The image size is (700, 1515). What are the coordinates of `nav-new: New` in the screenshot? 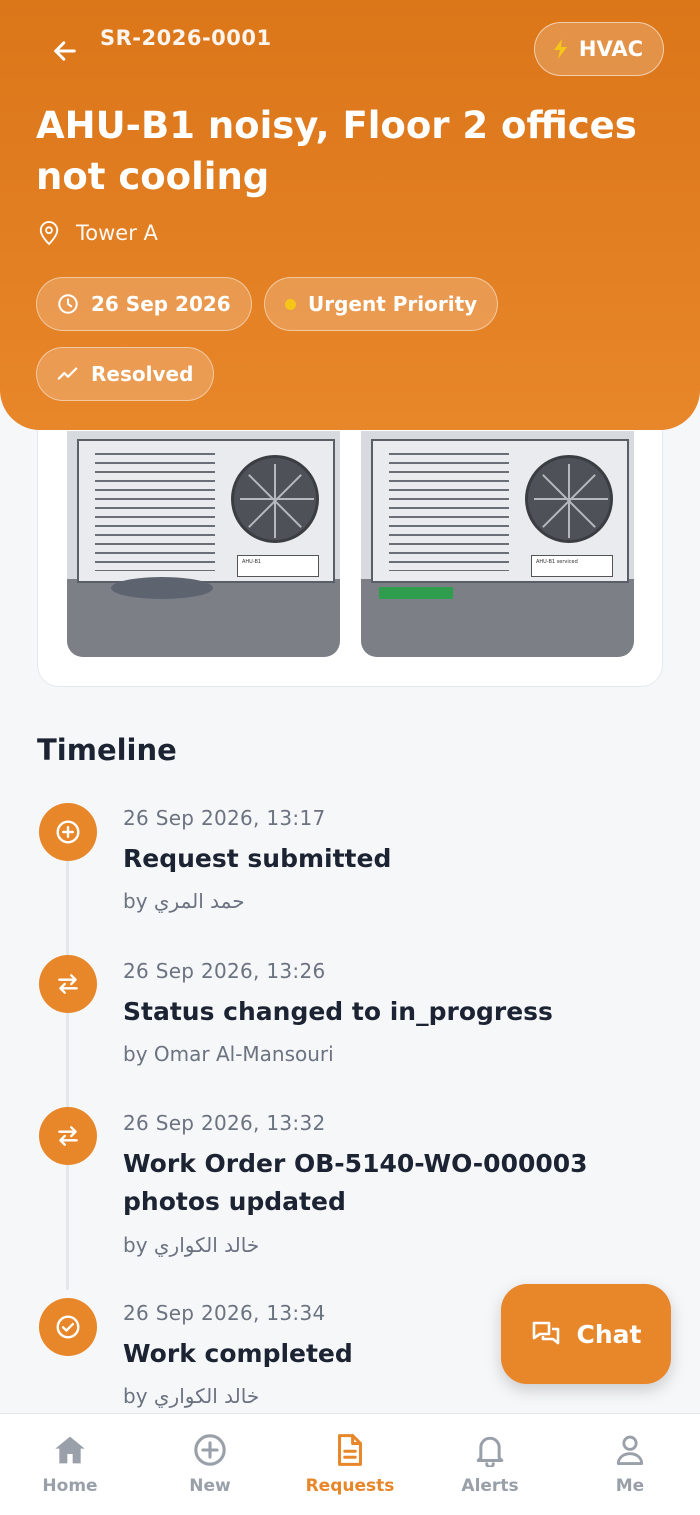 It's located at (210, 1464).